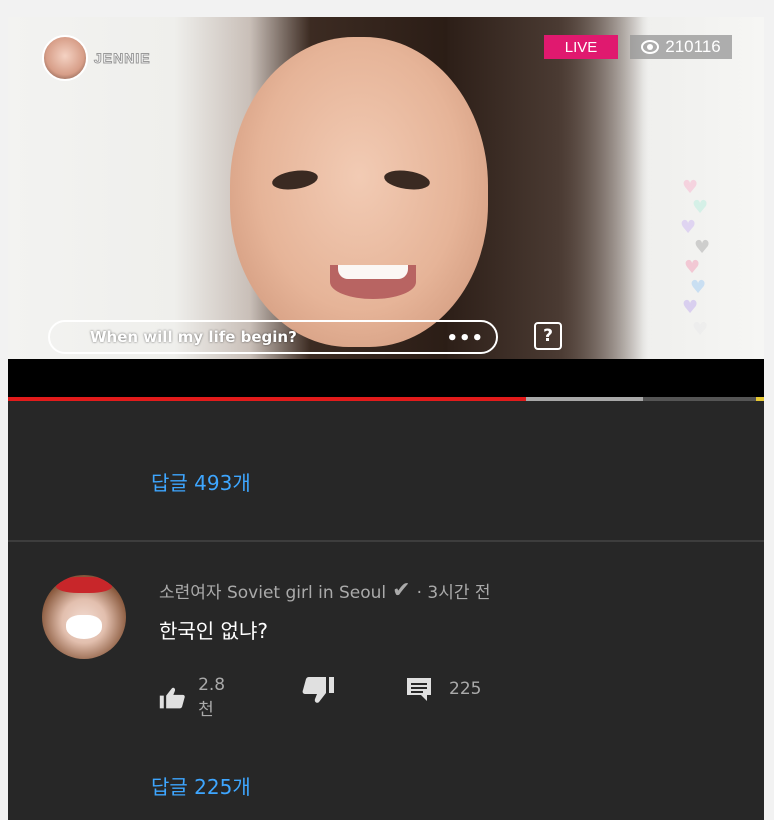 The width and height of the screenshot is (774, 820). I want to click on video-progress-bar, so click(386, 399).